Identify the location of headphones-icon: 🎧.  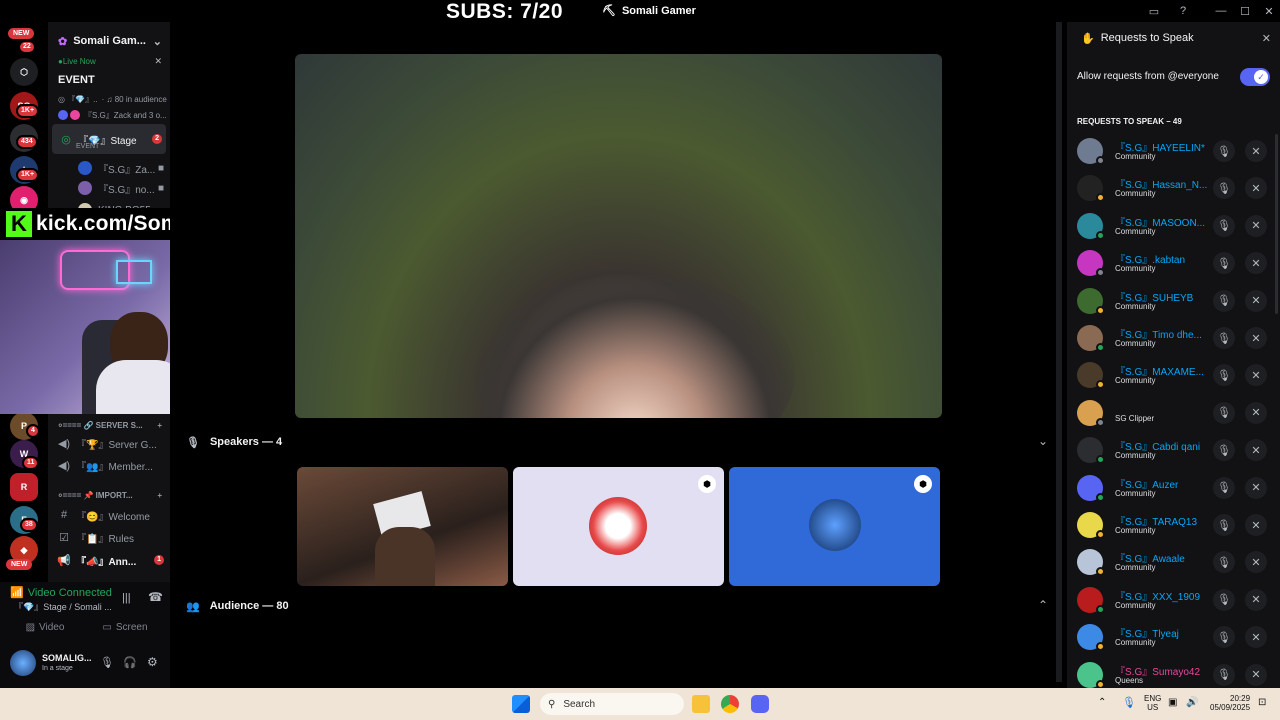
(130, 662).